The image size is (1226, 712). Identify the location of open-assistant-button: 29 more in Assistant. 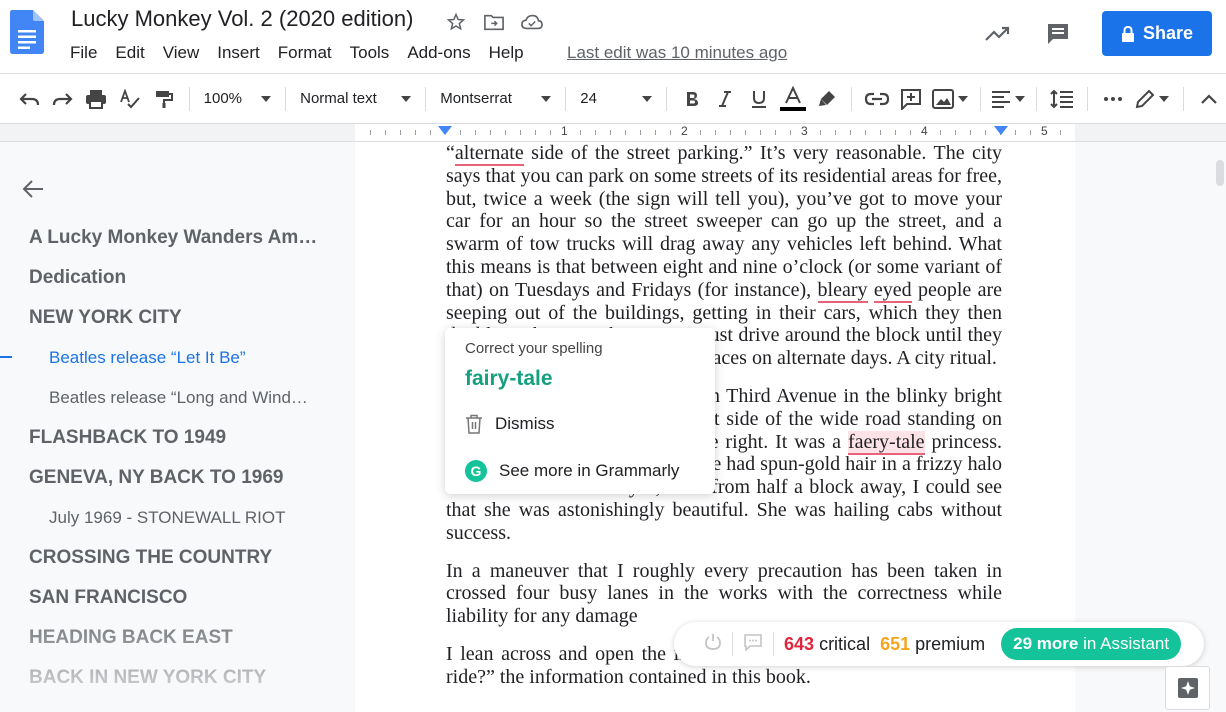
(1091, 644).